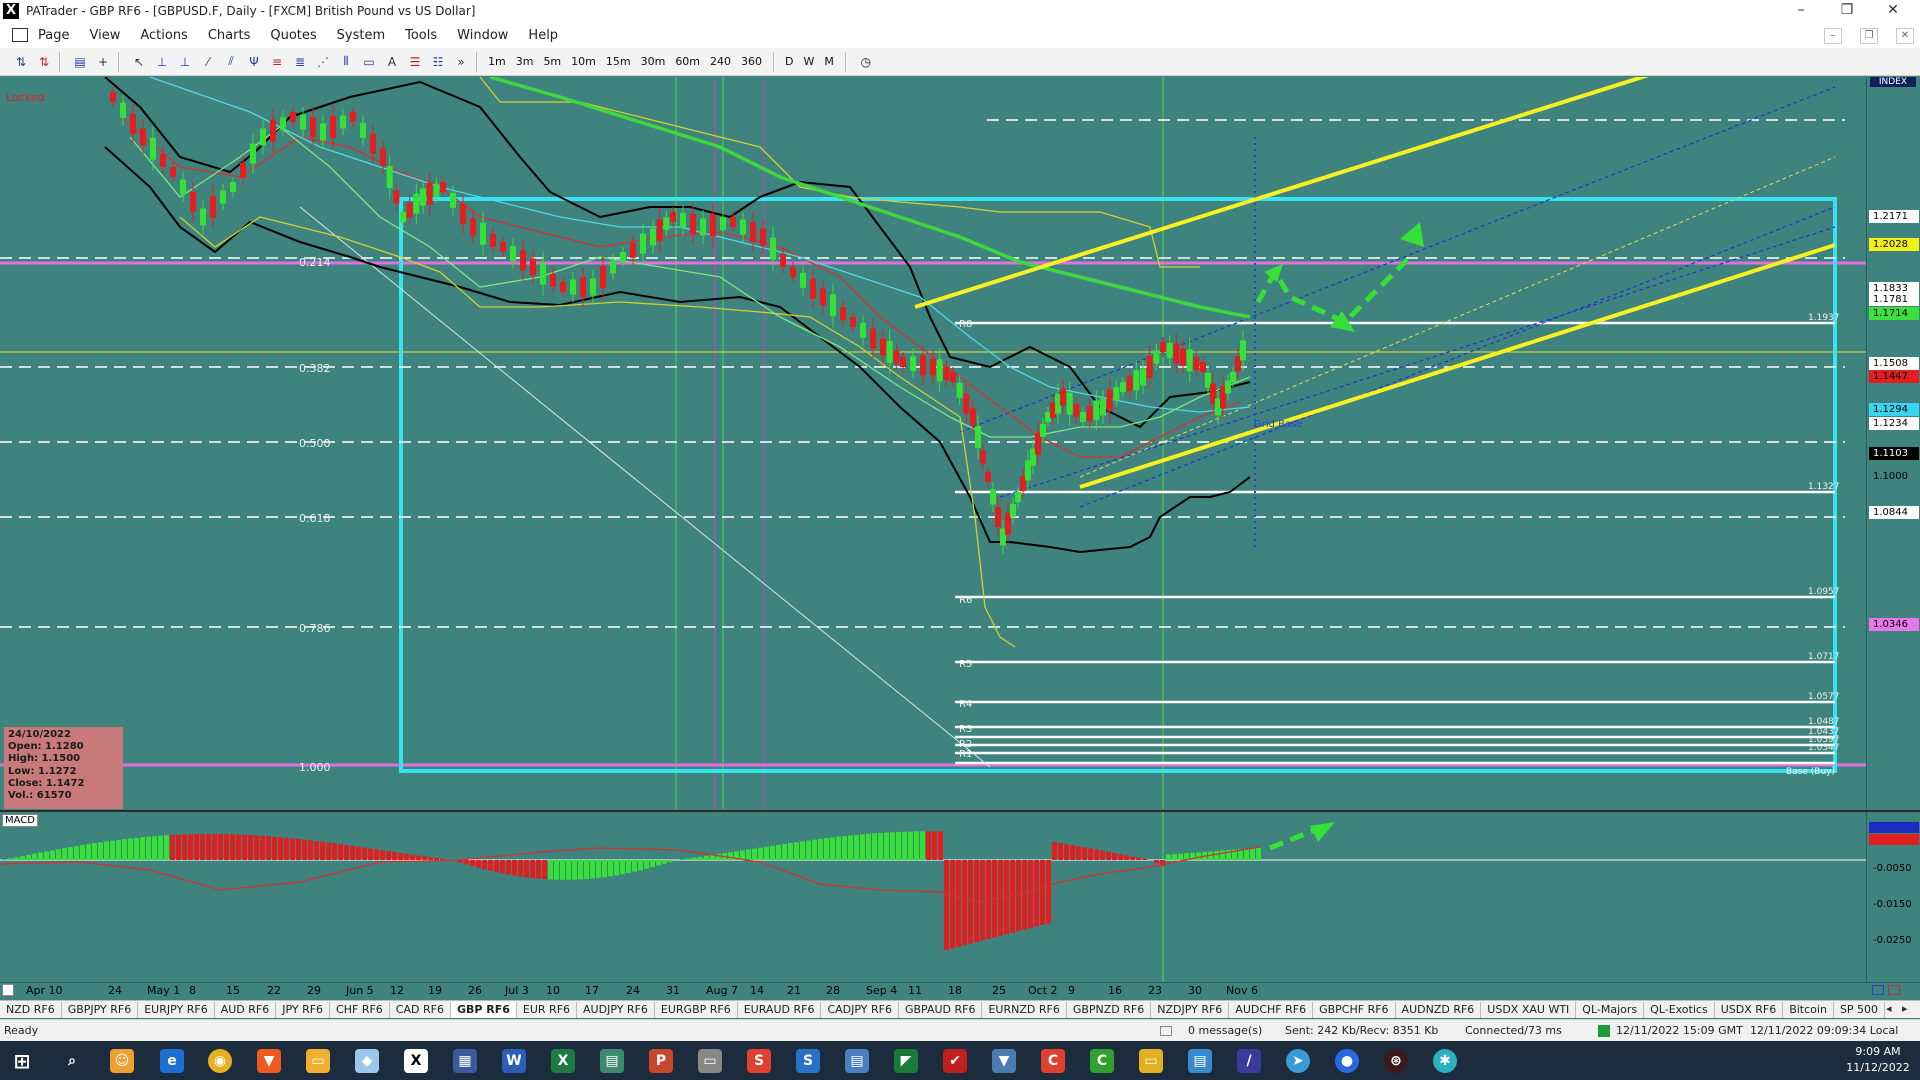 The image size is (1920, 1080). I want to click on menu-actions: Actions, so click(164, 35).